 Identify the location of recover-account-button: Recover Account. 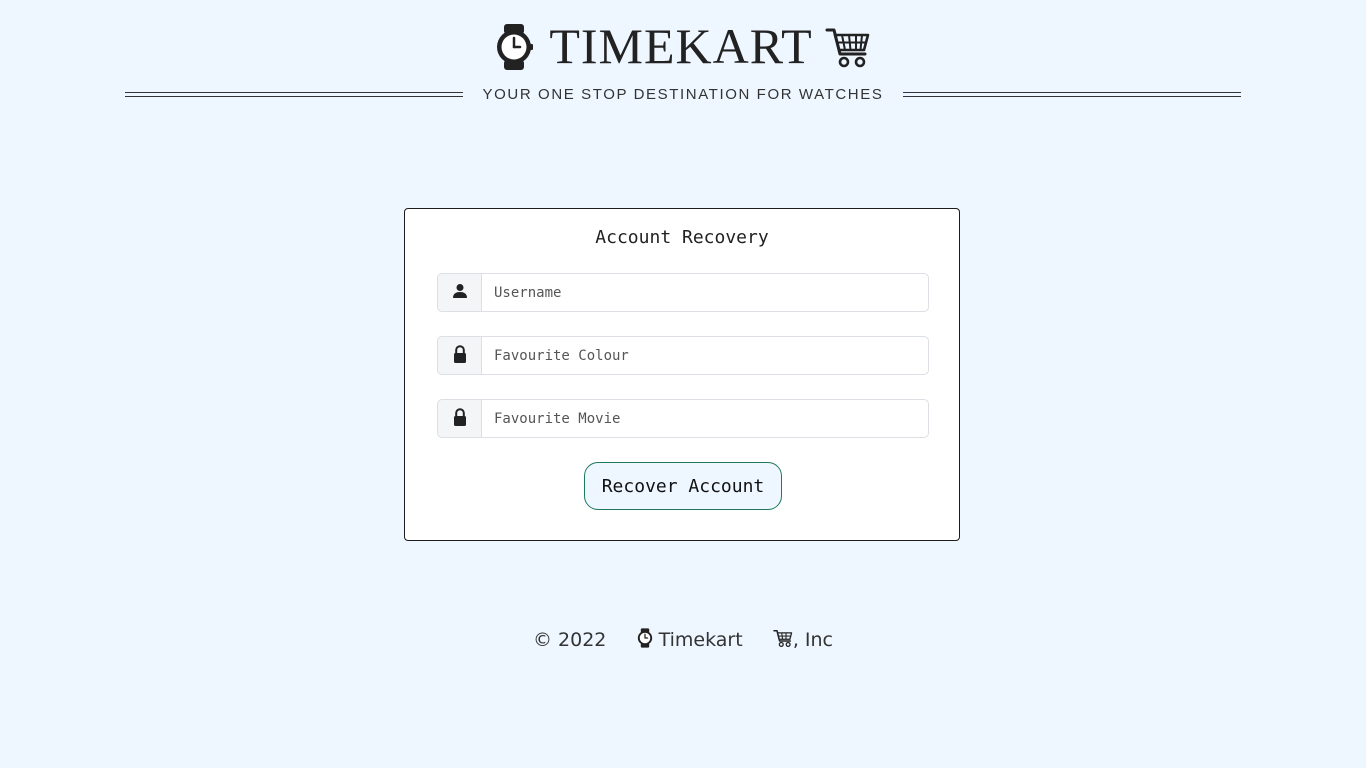
(683, 486).